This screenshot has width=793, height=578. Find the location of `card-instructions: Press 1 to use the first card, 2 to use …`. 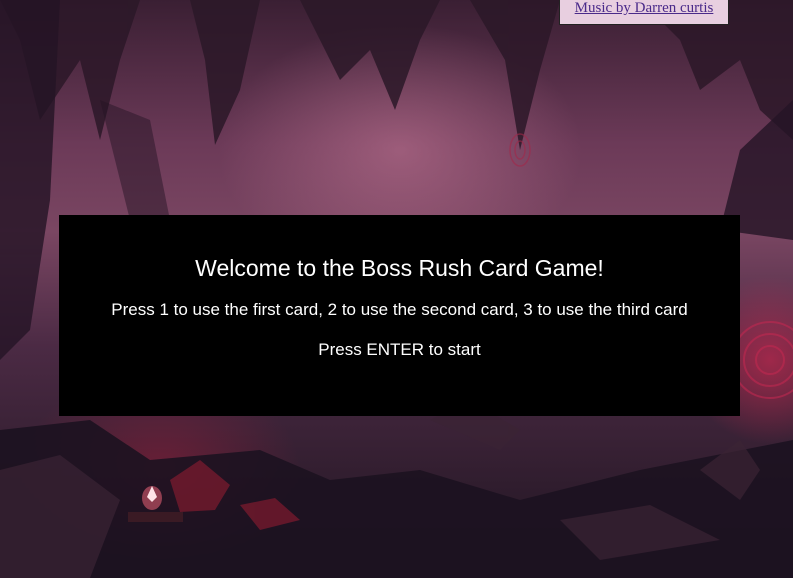

card-instructions: Press 1 to use the first card, 2 to use … is located at coordinates (399, 309).